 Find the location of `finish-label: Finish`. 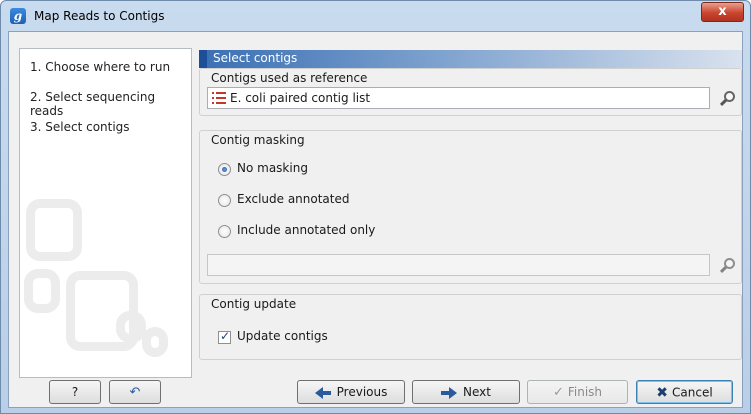

finish-label: Finish is located at coordinates (585, 392).